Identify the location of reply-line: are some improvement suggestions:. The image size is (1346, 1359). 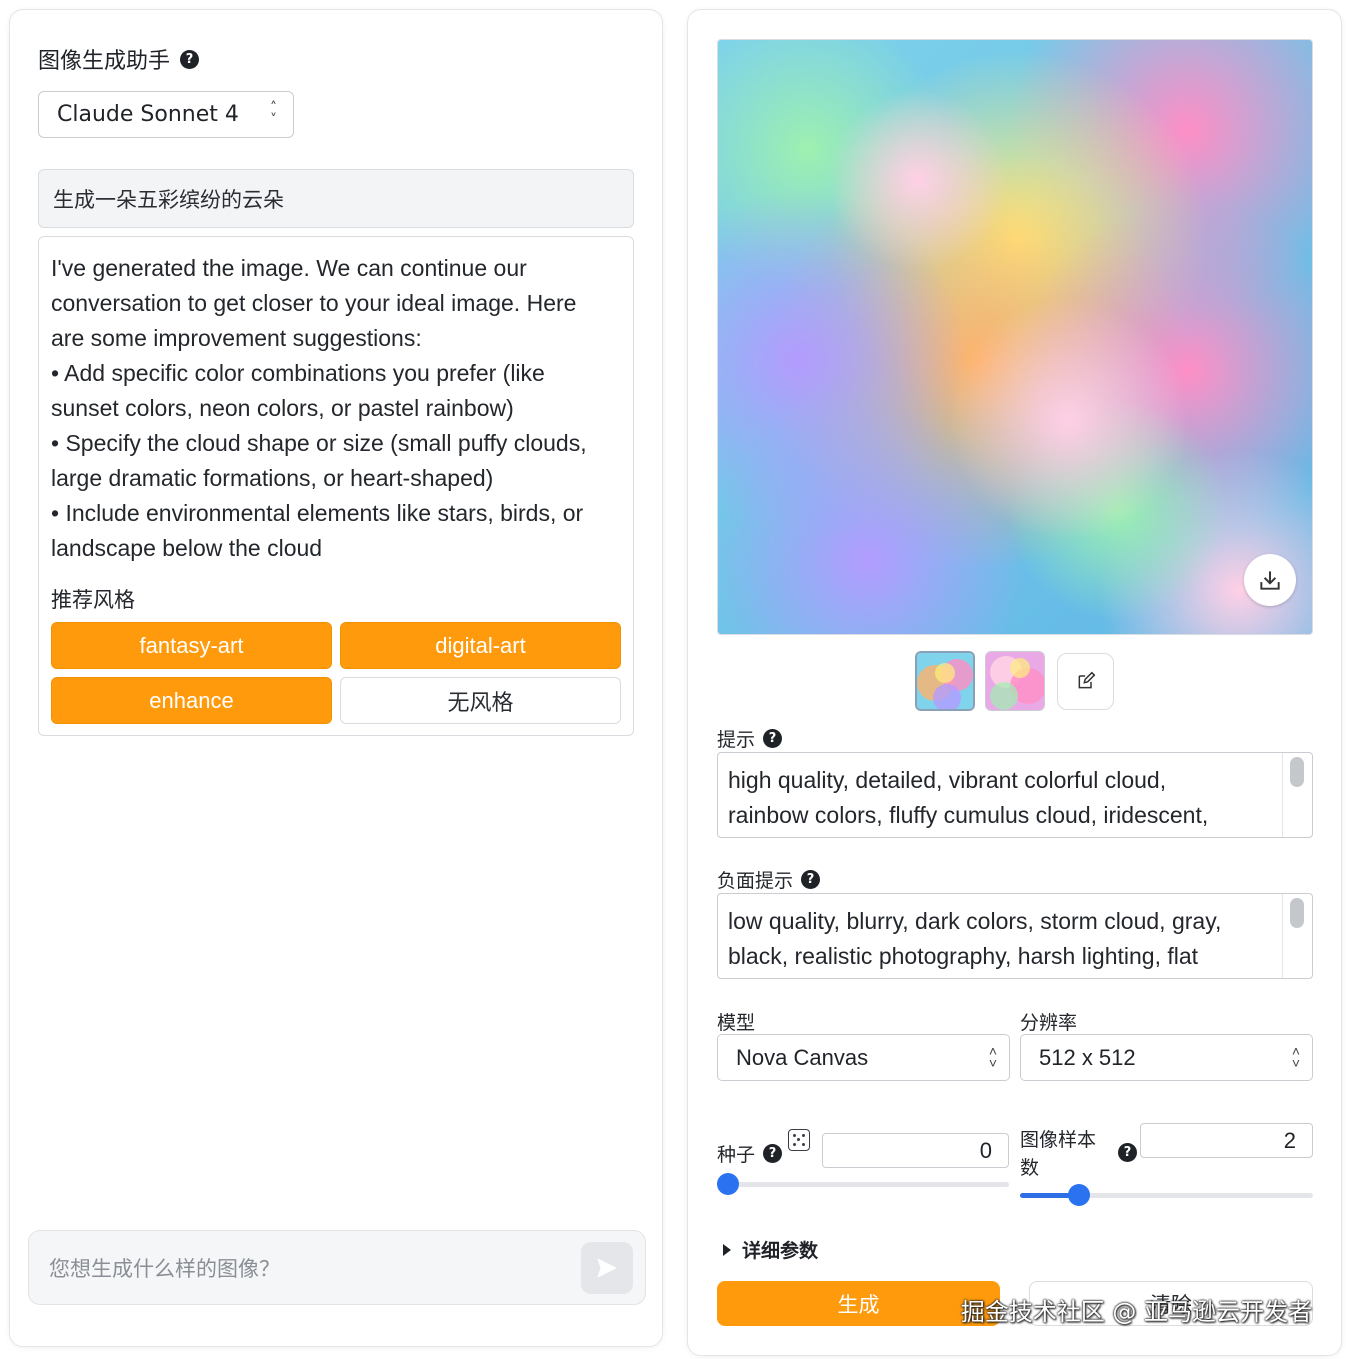
(236, 338).